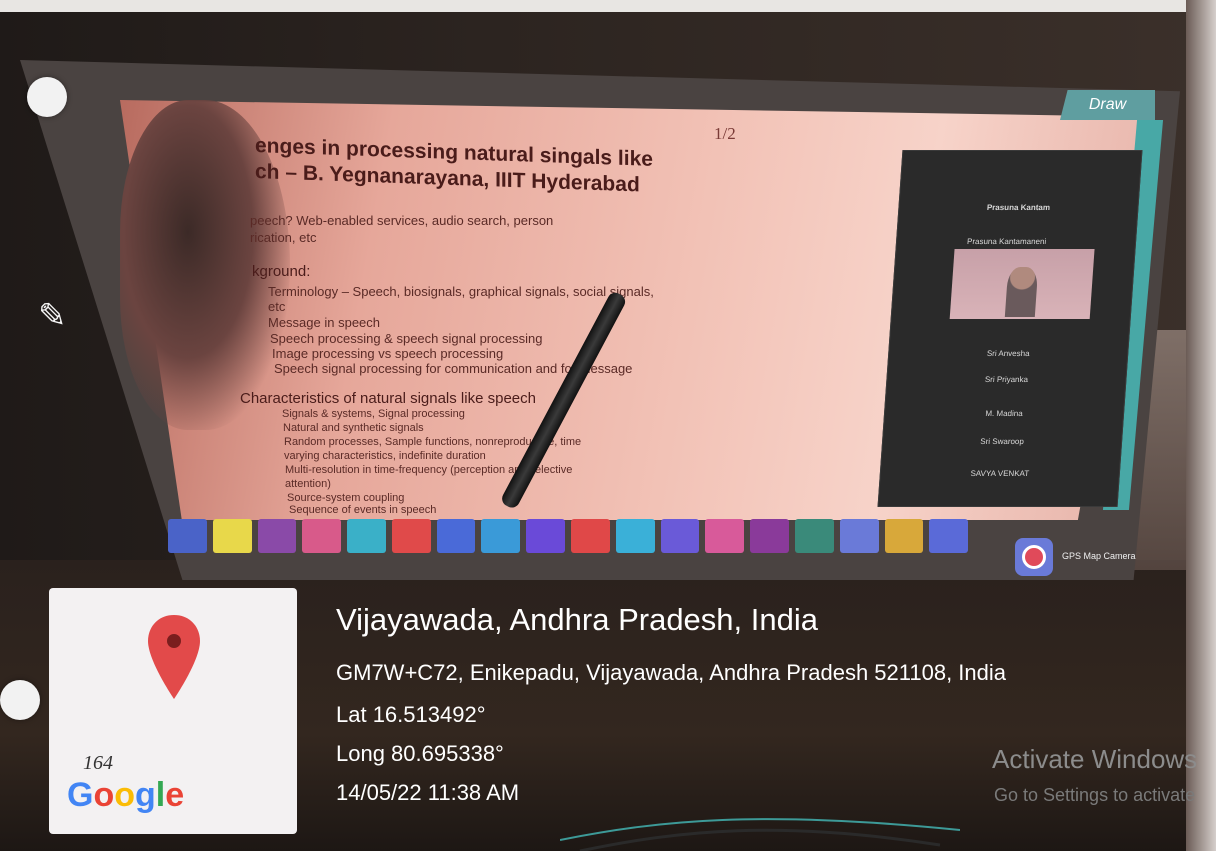 This screenshot has width=1216, height=851. I want to click on gps-map-camera-icon, so click(1034, 557).